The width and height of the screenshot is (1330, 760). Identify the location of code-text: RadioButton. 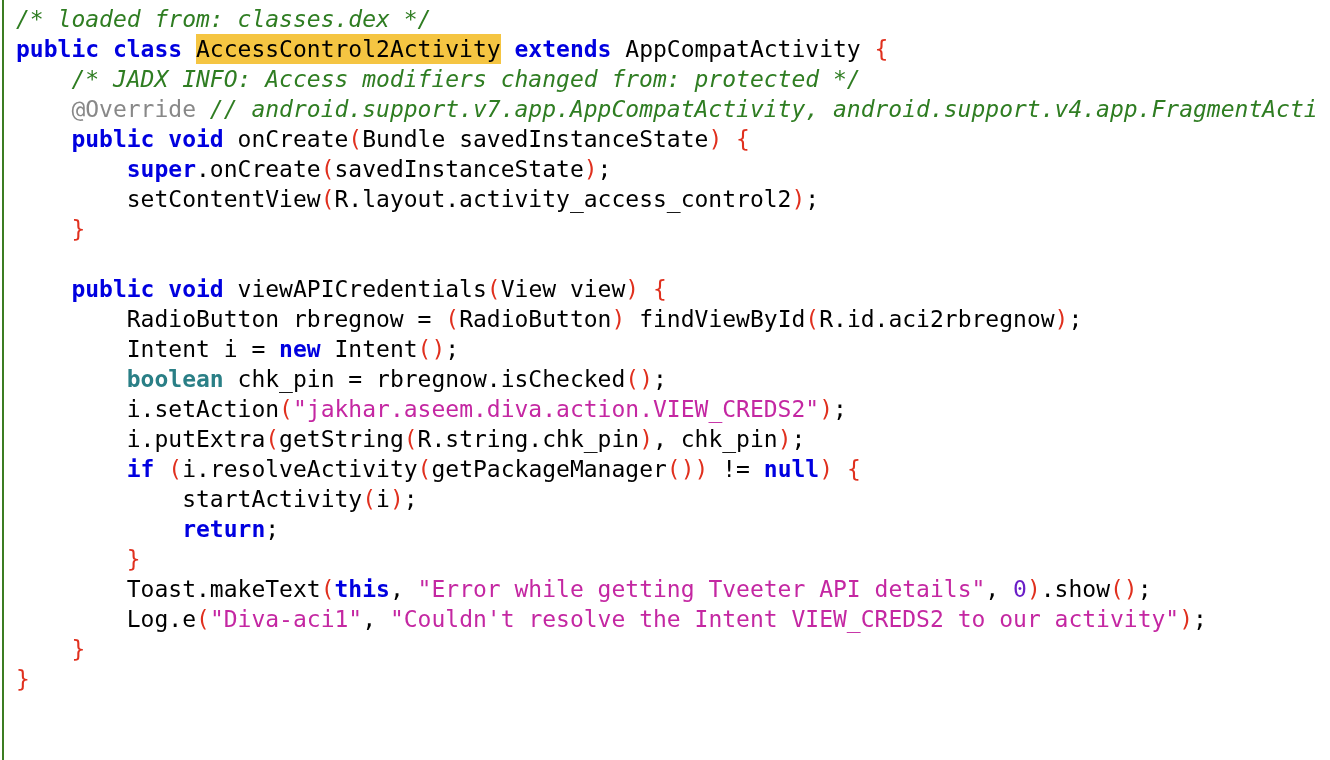
(535, 319).